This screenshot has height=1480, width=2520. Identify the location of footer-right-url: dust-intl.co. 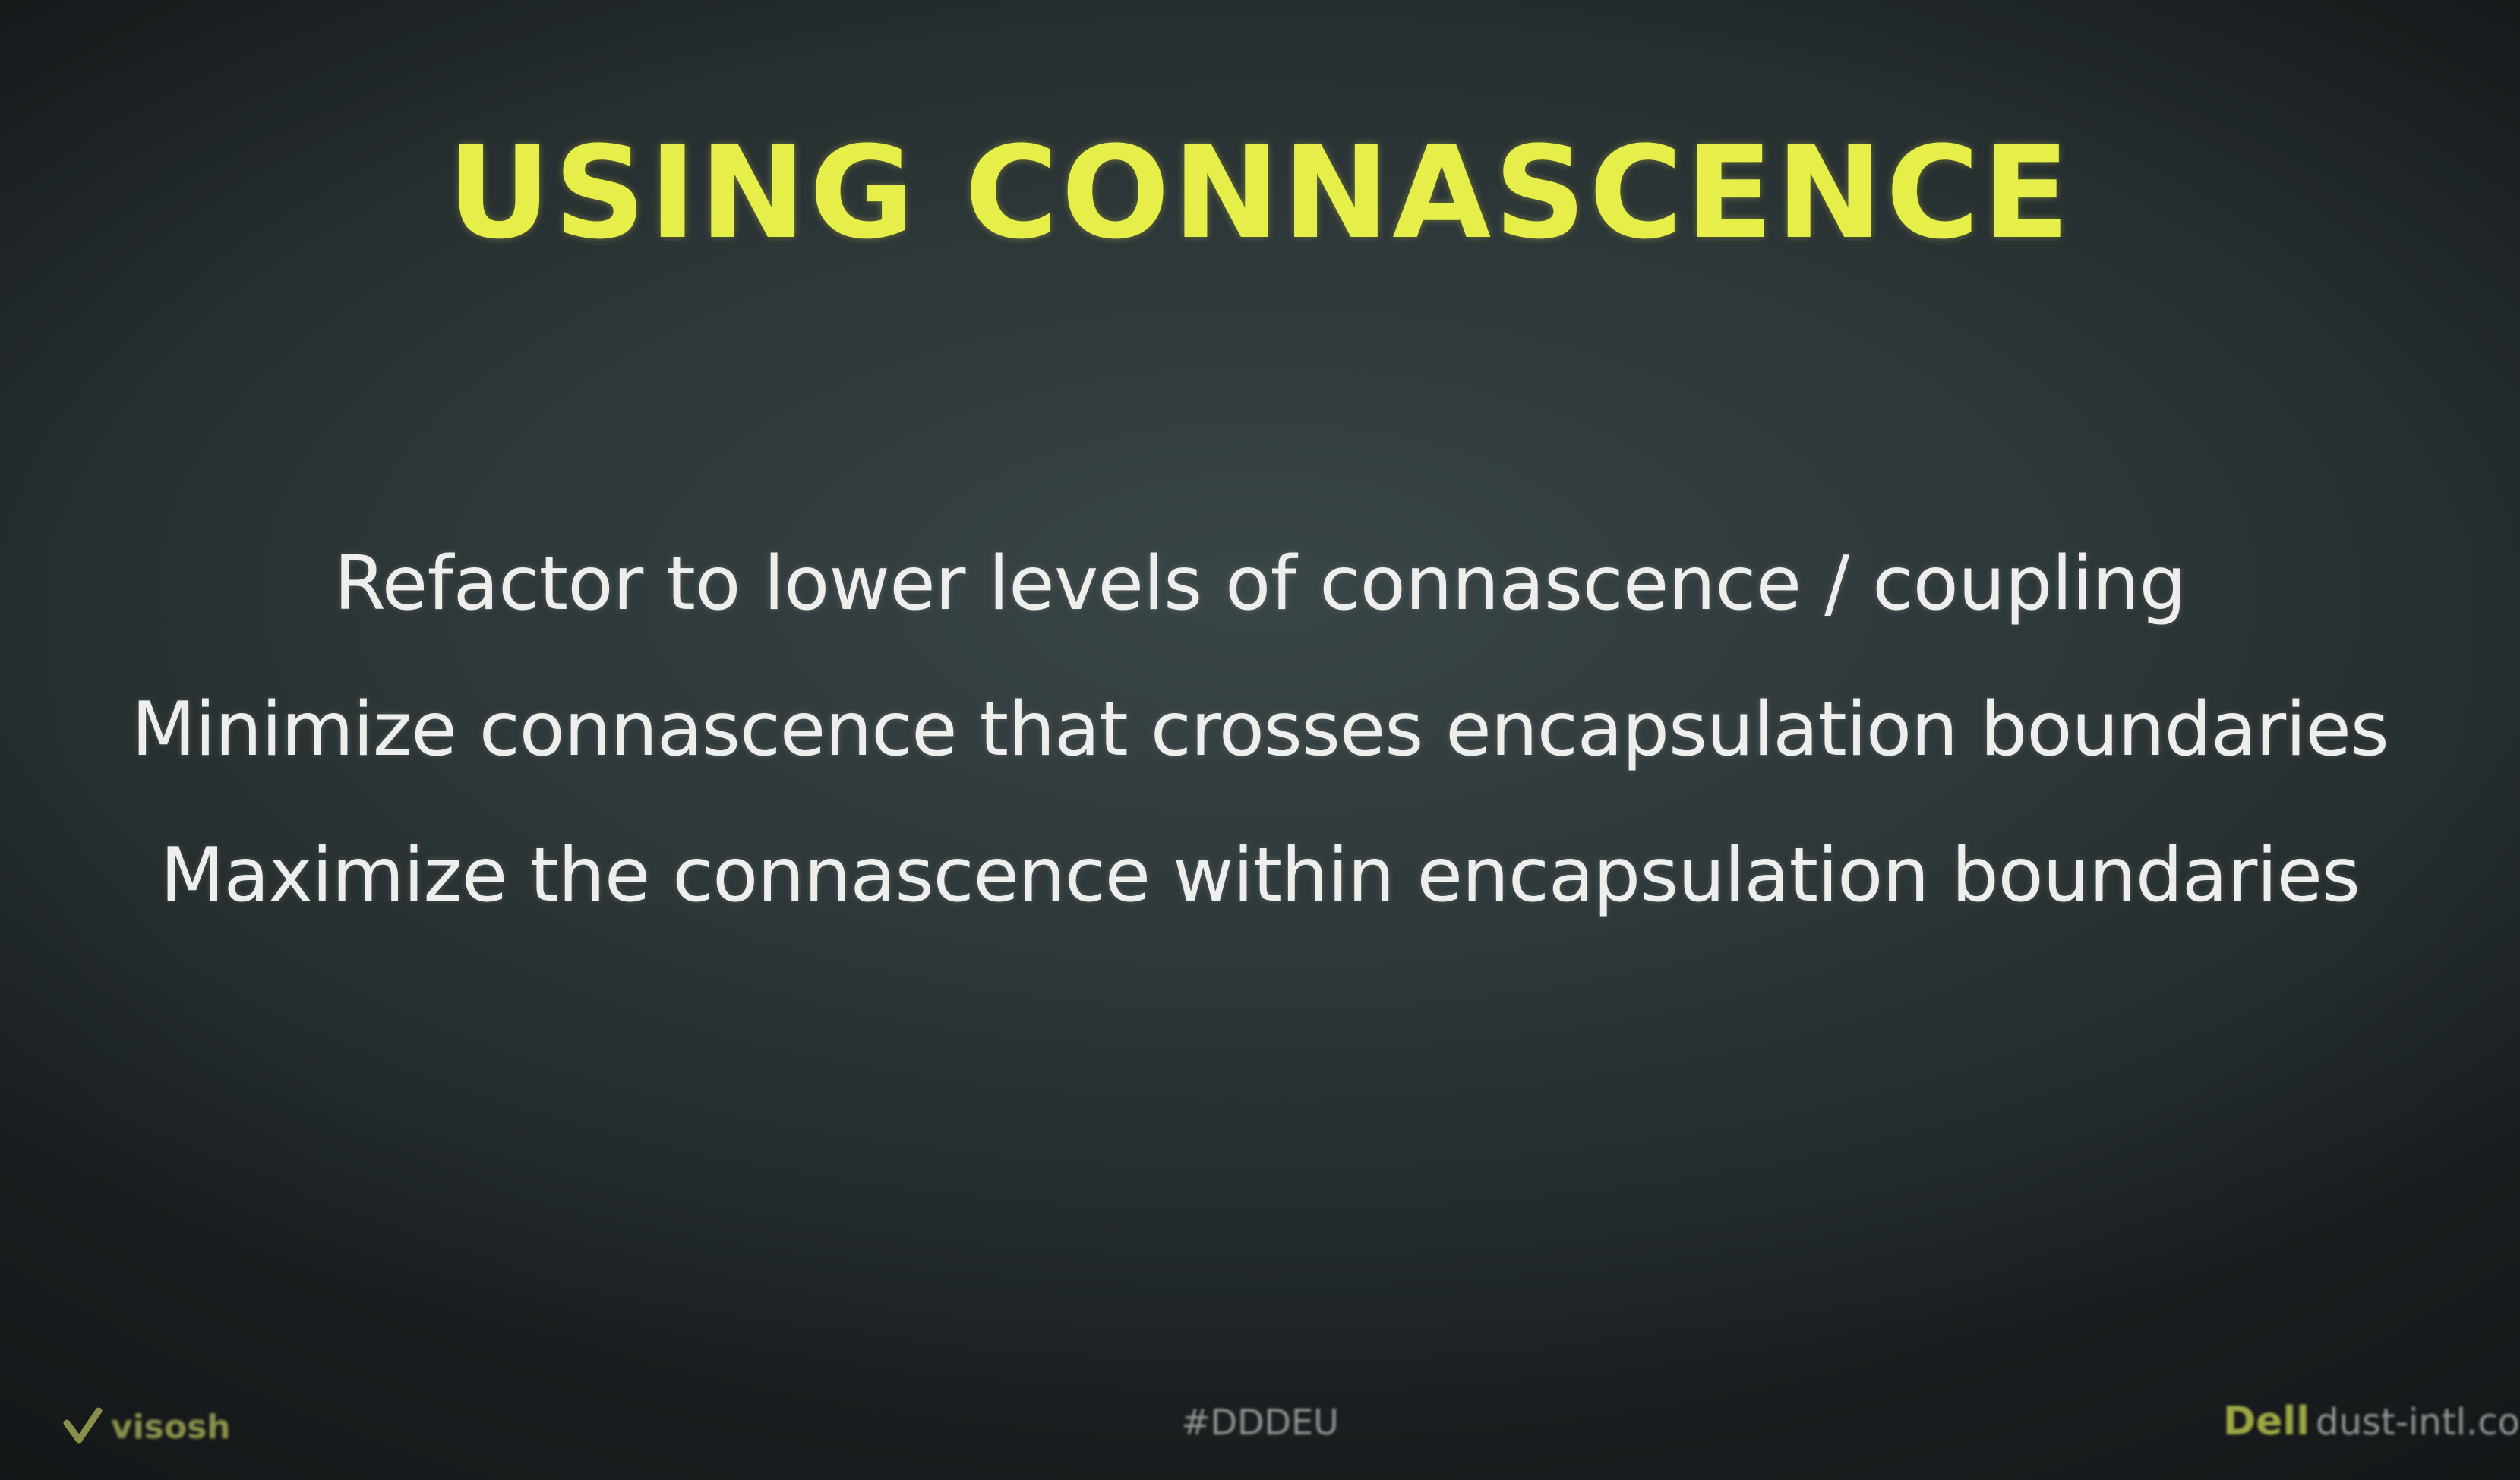
(2418, 1422).